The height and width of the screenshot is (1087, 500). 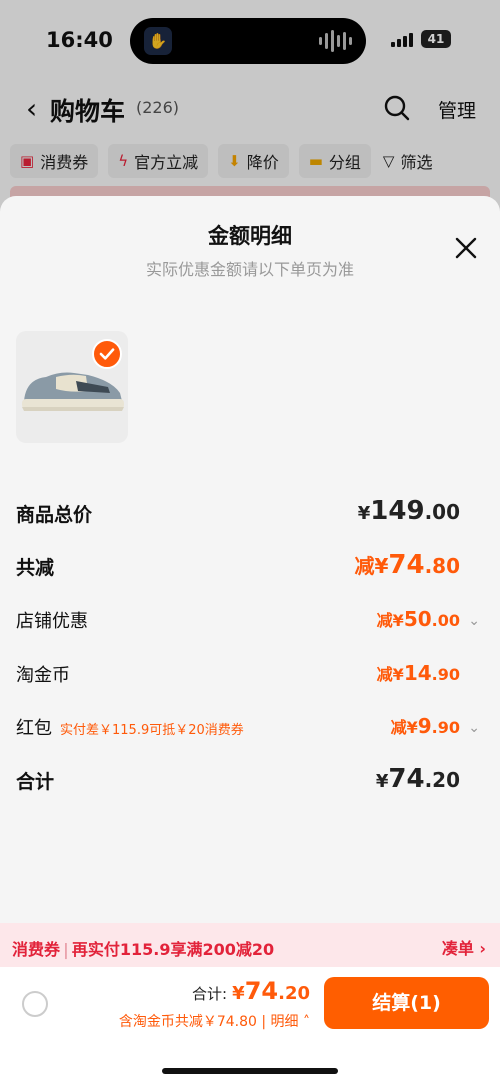 I want to click on red-packet-note: 实付差￥115.9可抵￥20消费券, so click(x=152, y=730).